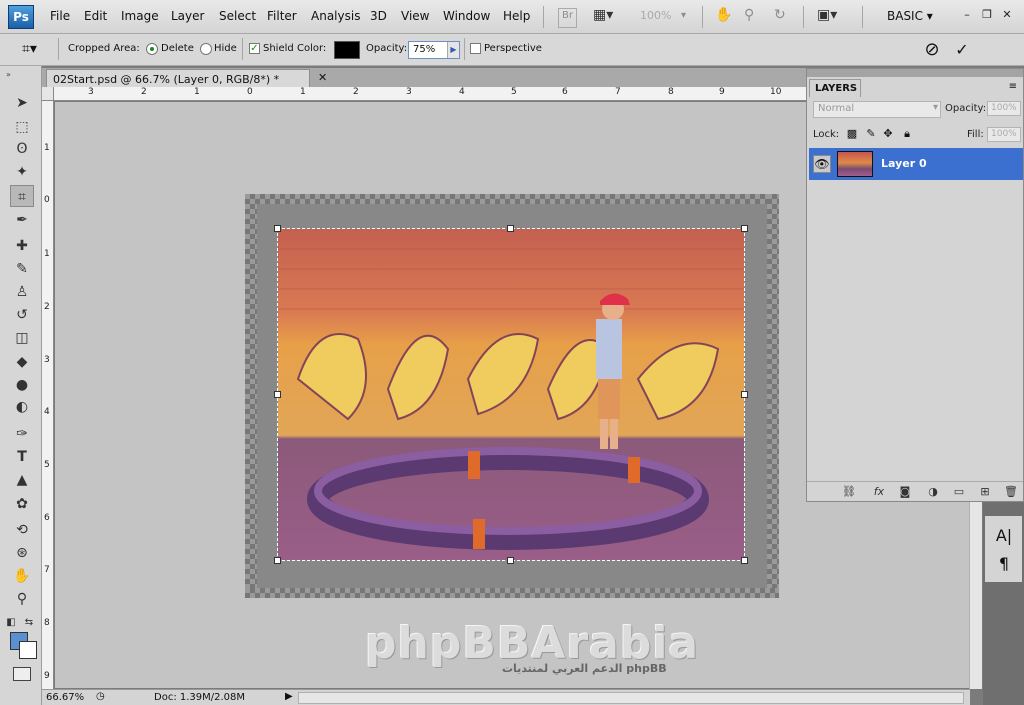  What do you see at coordinates (1004, 536) in the screenshot?
I see `character-panel-icon: A|` at bounding box center [1004, 536].